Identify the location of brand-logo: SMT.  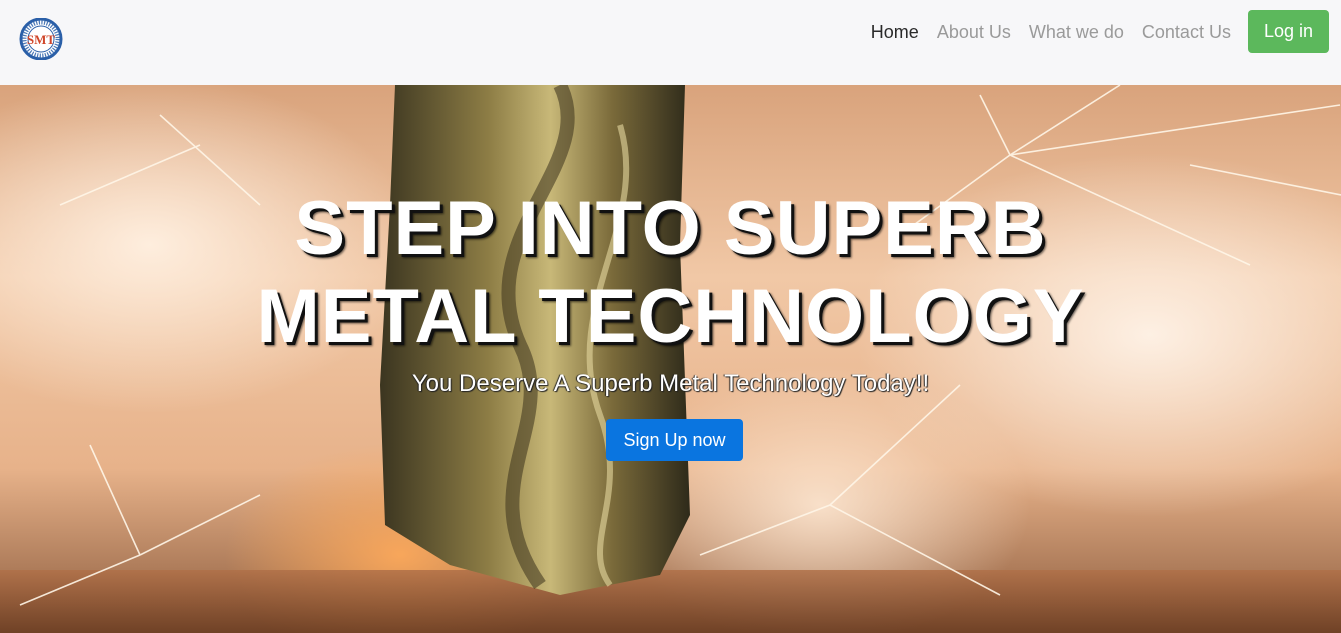
(41, 39).